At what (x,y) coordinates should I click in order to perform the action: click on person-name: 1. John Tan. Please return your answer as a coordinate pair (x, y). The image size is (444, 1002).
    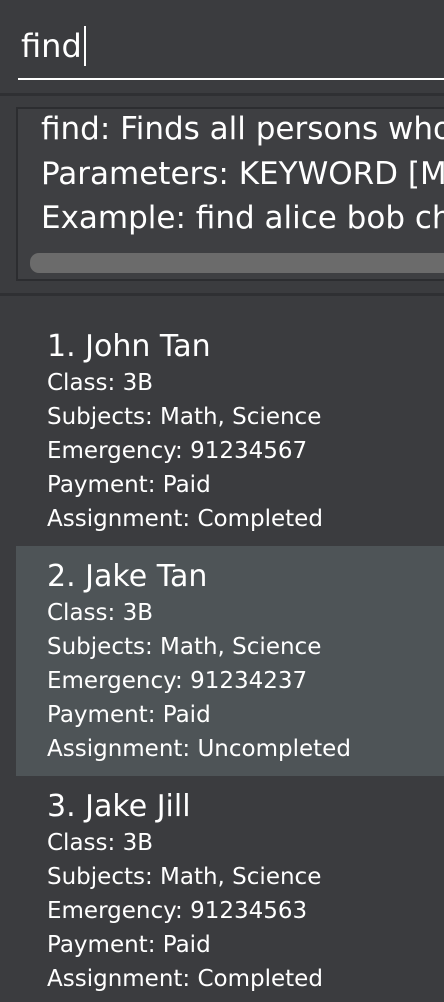
    Looking at the image, I should click on (129, 346).